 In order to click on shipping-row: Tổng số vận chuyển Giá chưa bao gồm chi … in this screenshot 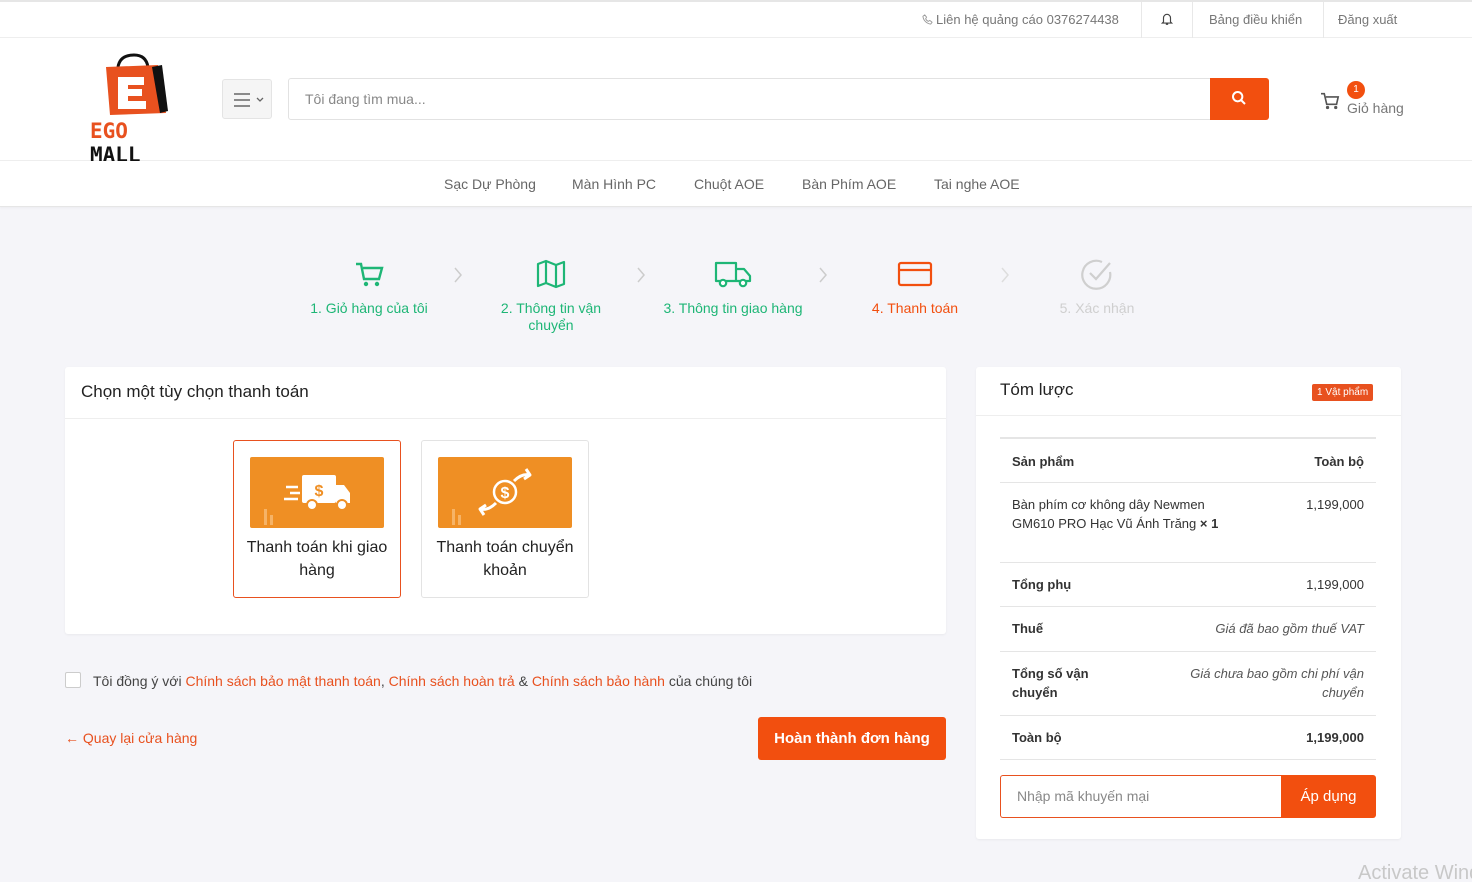, I will do `click(1188, 684)`.